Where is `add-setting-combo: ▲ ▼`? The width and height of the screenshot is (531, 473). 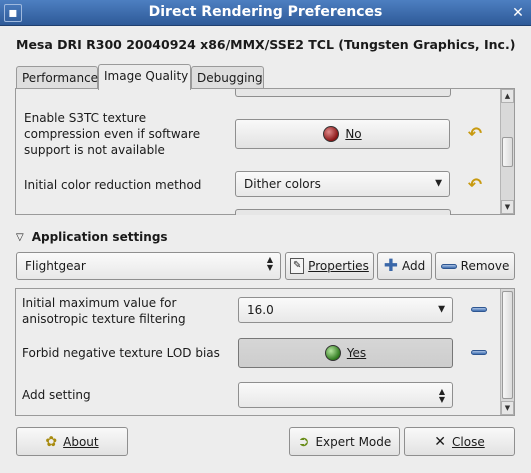
add-setting-combo: ▲ ▼ is located at coordinates (345, 395).